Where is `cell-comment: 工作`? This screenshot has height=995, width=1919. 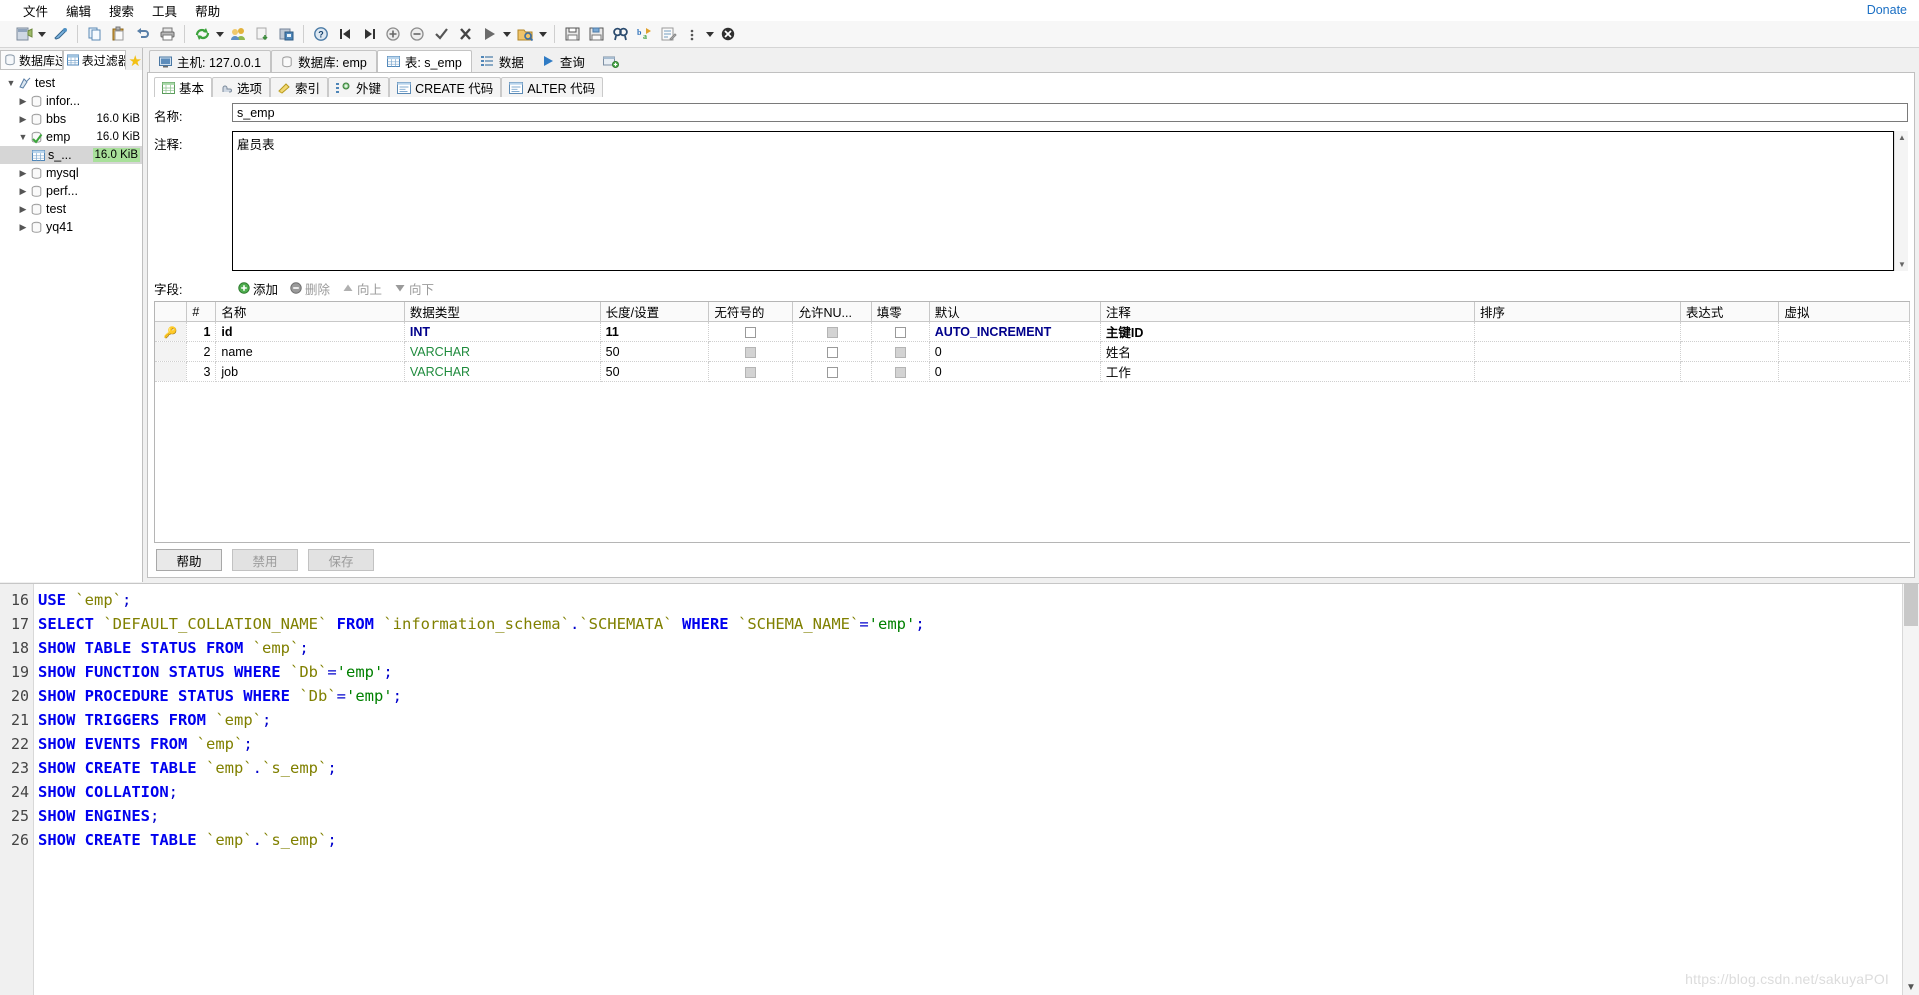 cell-comment: 工作 is located at coordinates (1287, 371).